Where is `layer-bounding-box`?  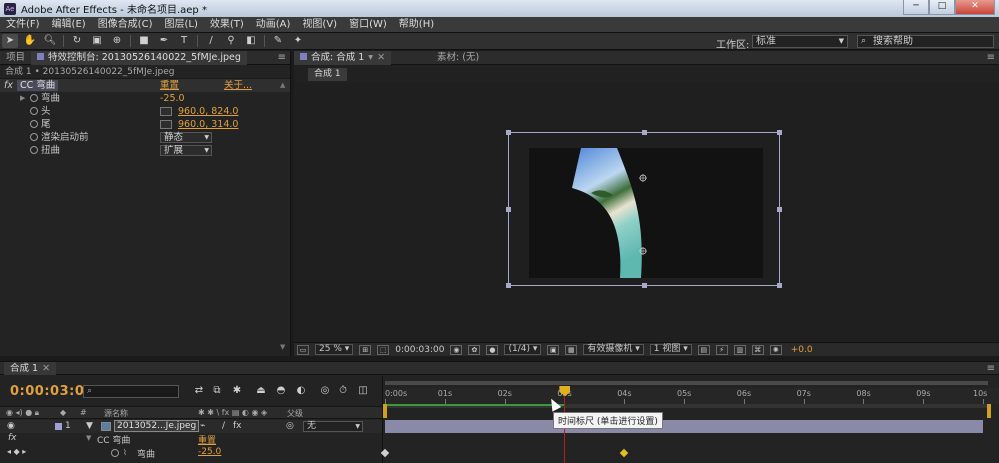
layer-bounding-box is located at coordinates (644, 209).